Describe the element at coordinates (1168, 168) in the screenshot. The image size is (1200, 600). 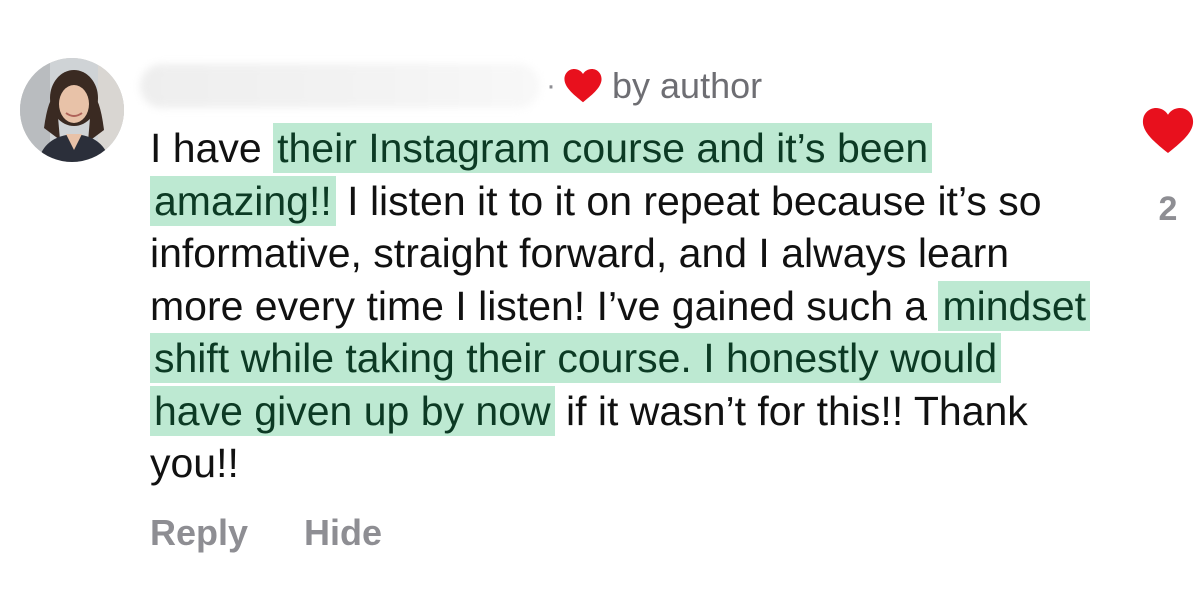
I see `like-column: 2` at that location.